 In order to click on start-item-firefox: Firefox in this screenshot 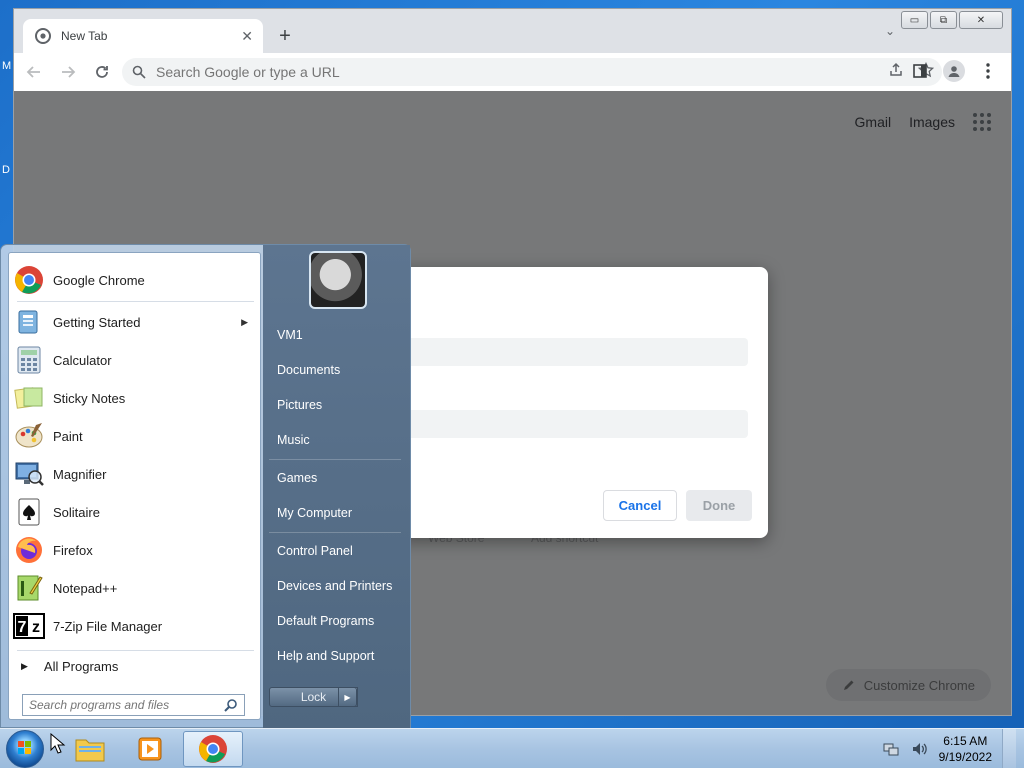, I will do `click(134, 550)`.